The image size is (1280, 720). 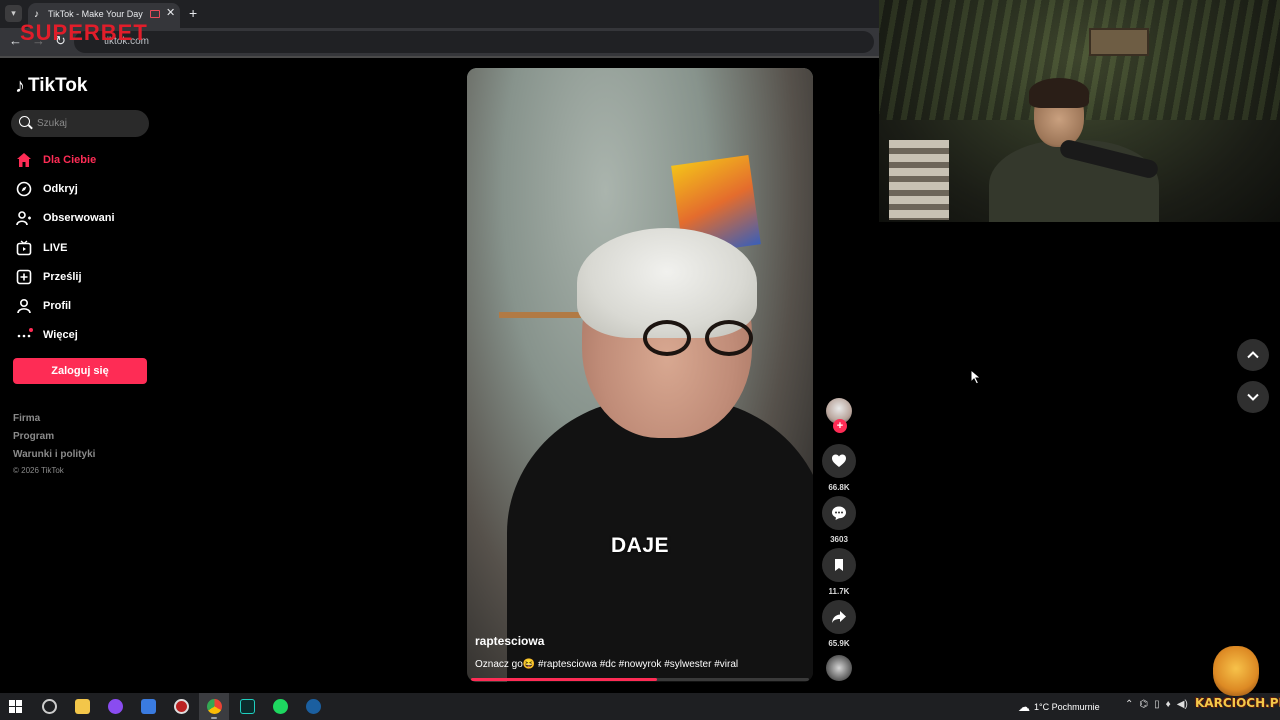 What do you see at coordinates (439, 57) in the screenshot?
I see `toolbar-divider` at bounding box center [439, 57].